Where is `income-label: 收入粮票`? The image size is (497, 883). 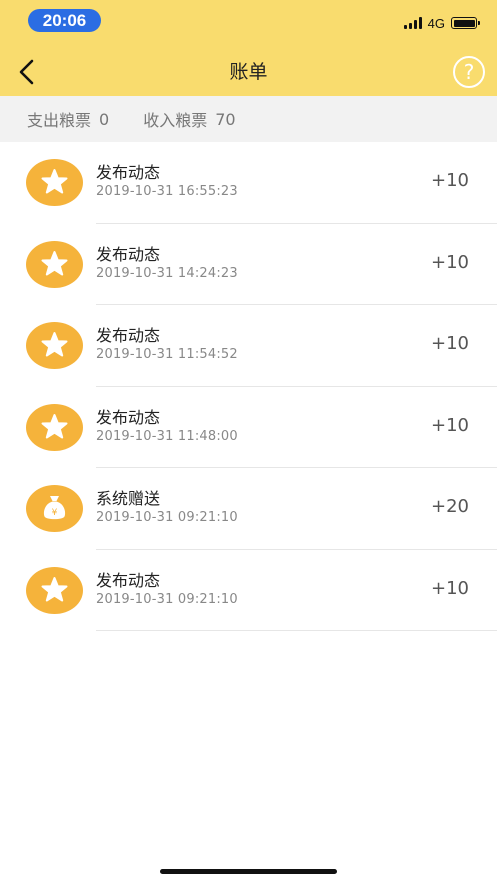
income-label: 收入粮票 is located at coordinates (175, 120).